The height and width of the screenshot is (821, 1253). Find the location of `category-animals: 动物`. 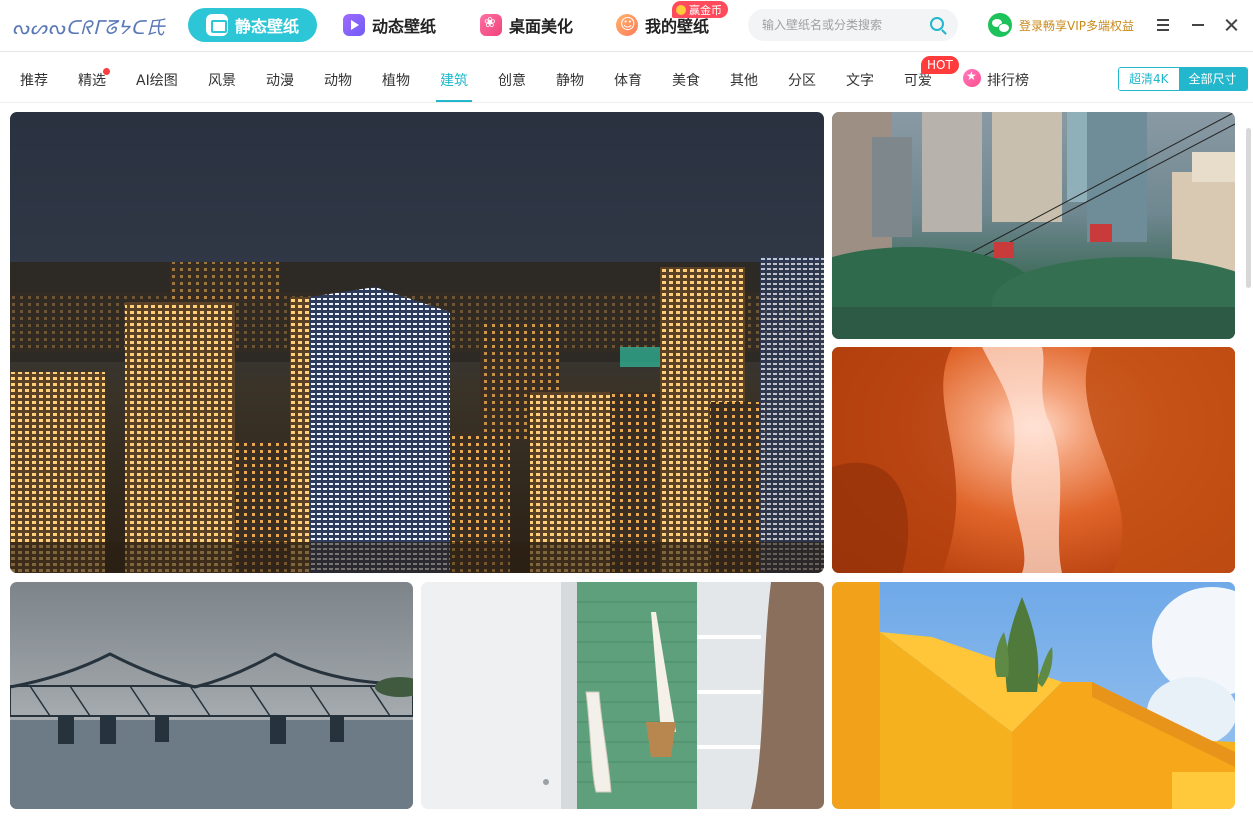

category-animals: 动物 is located at coordinates (338, 80).